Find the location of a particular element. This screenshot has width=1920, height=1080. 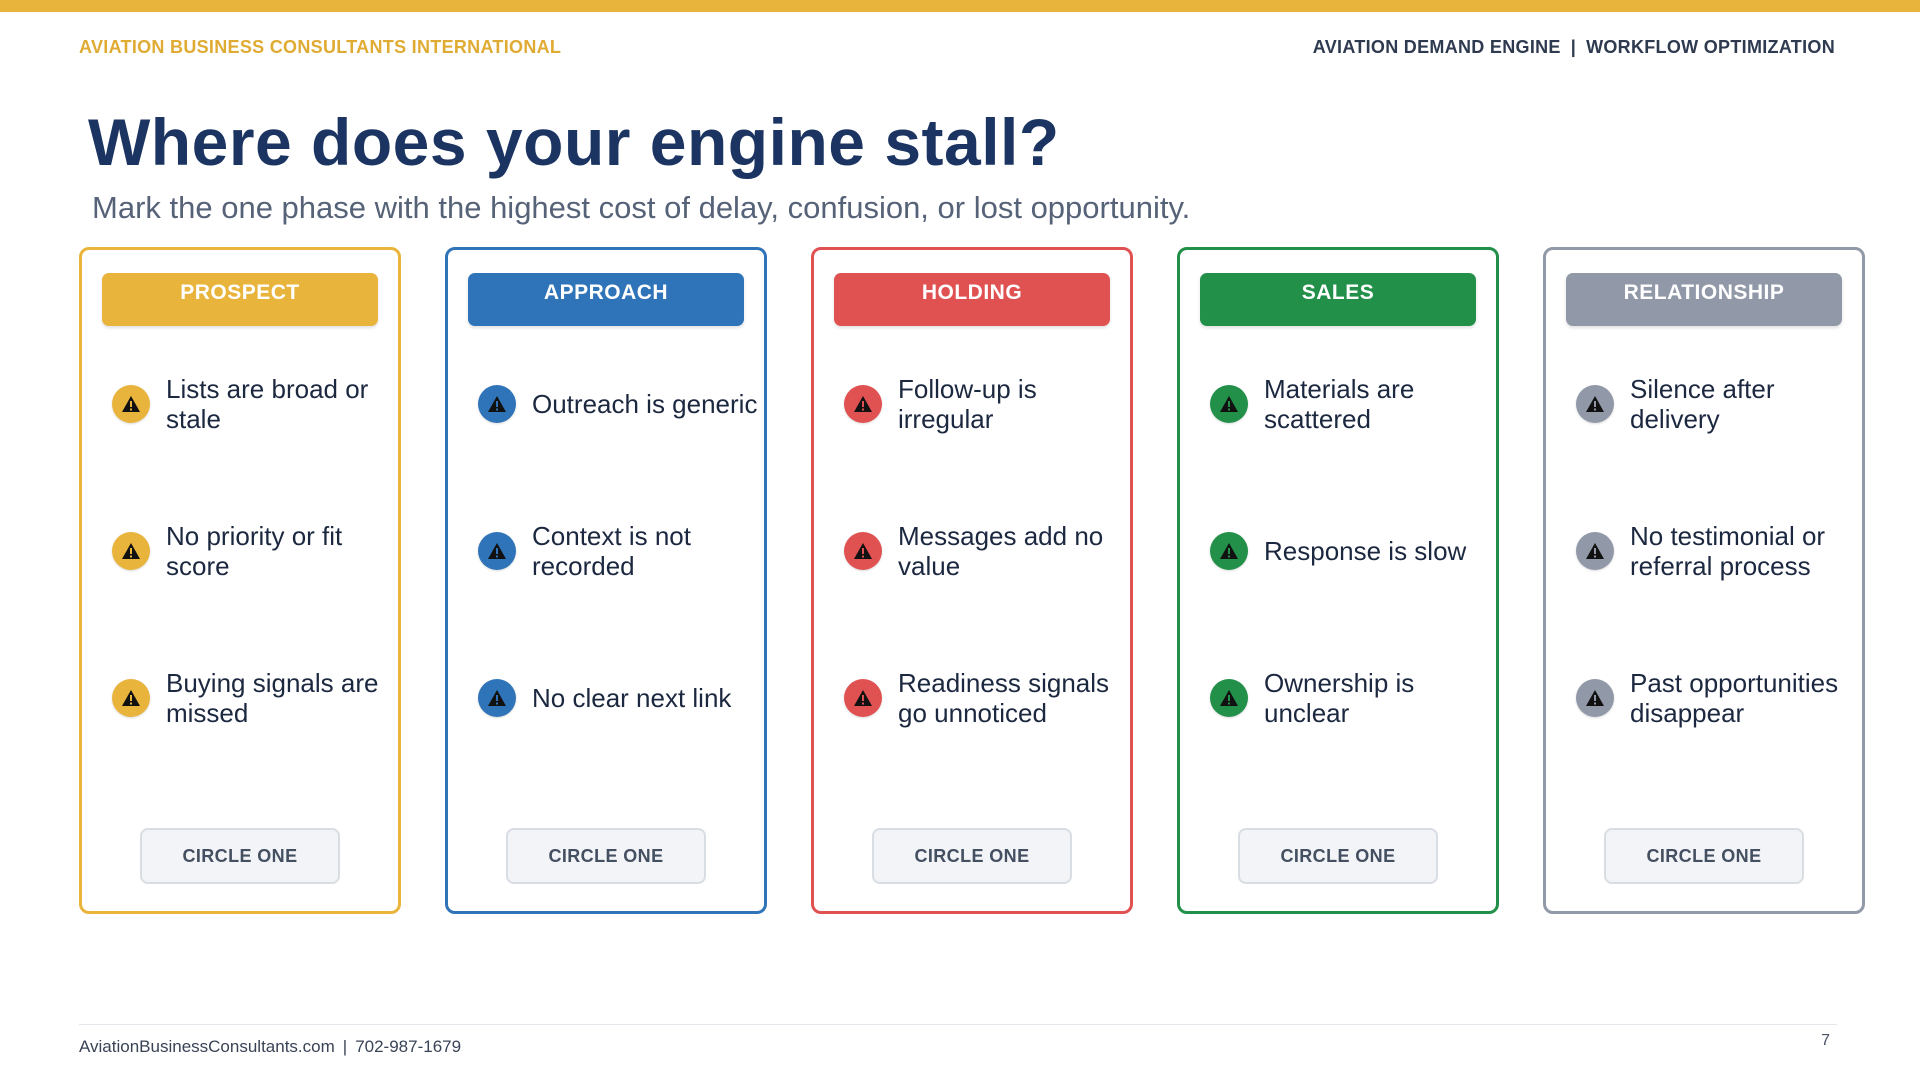

item-text: Follow-up is irregular is located at coordinates (967, 404).